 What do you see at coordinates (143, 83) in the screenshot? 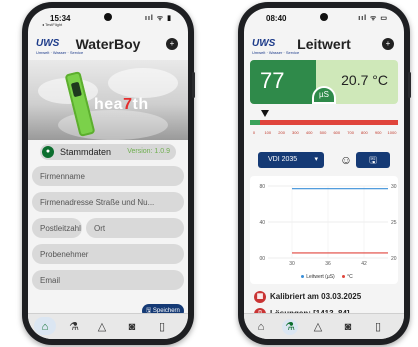
I see `cloud-shape` at bounding box center [143, 83].